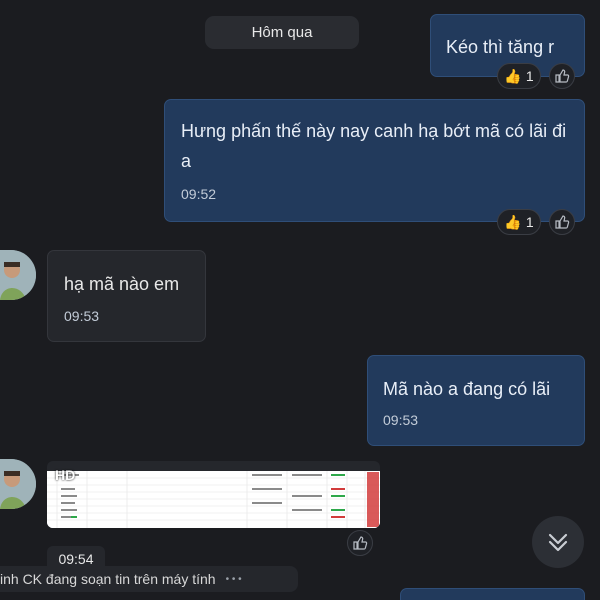 Image resolution: width=600 pixels, height=600 pixels. Describe the element at coordinates (122, 284) in the screenshot. I see `message-text: hạ mã nào em` at that location.